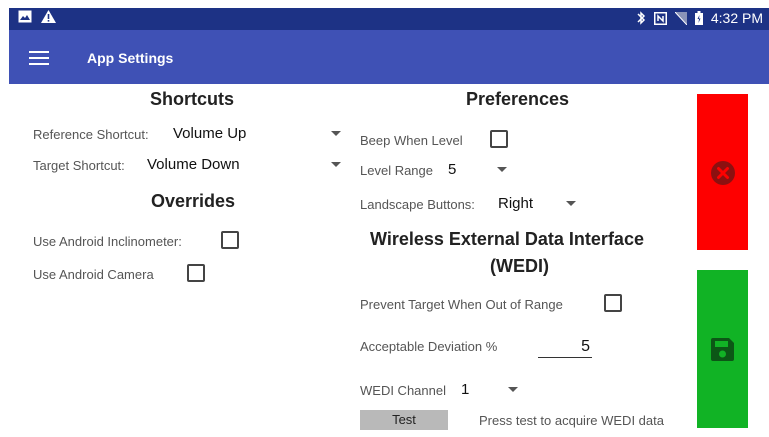 The width and height of the screenshot is (769, 437). What do you see at coordinates (193, 201) in the screenshot?
I see `overrides-heading: Overrides` at bounding box center [193, 201].